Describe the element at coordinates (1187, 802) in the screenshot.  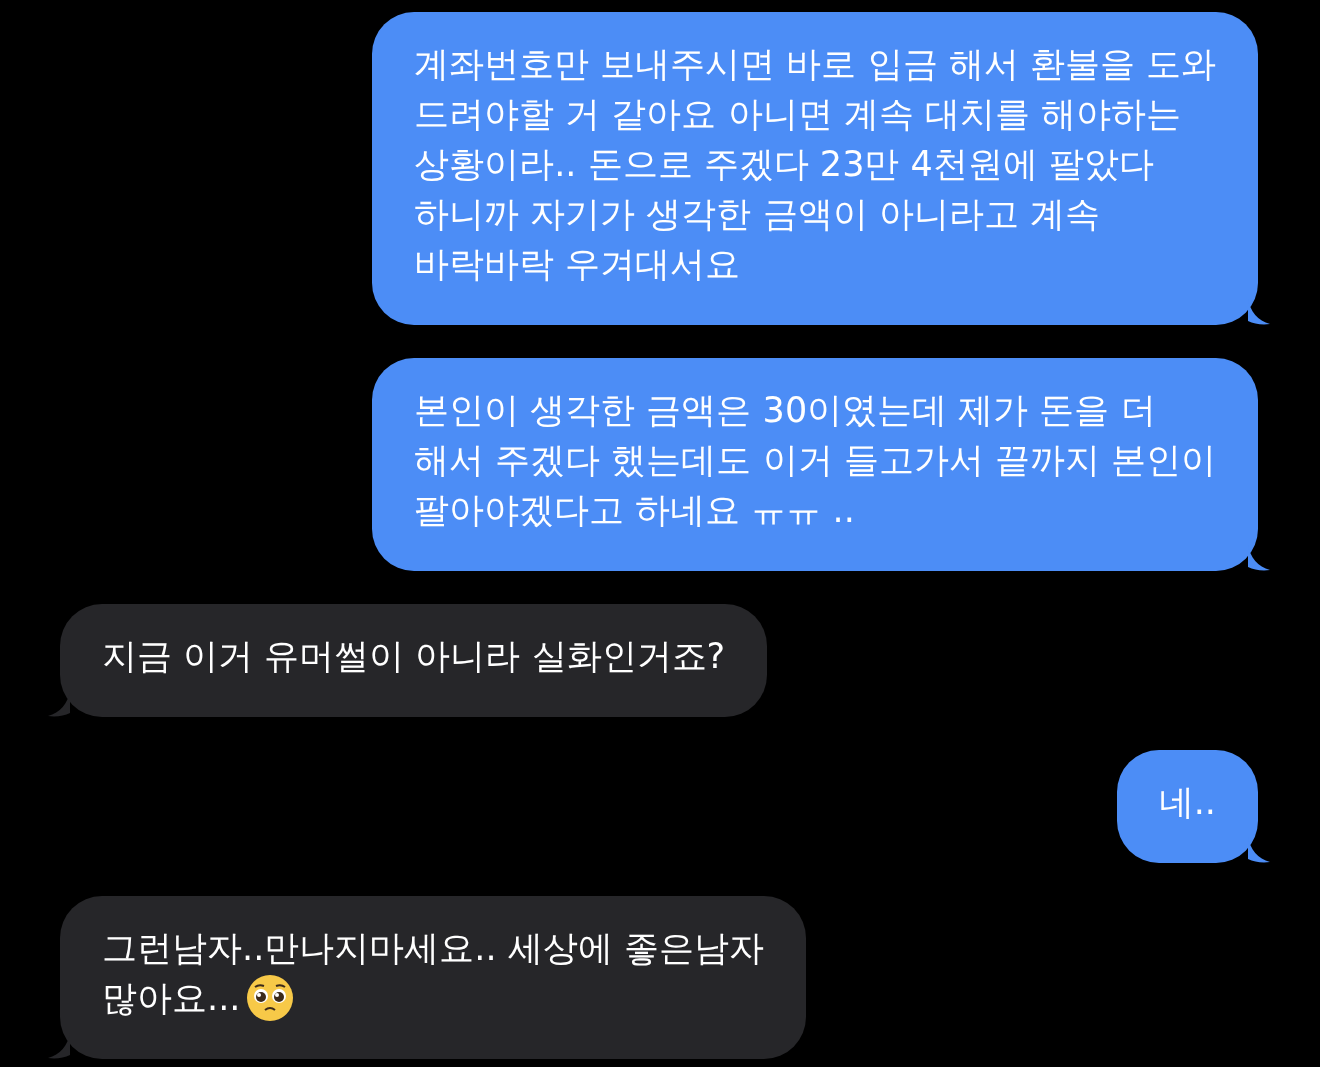
I see `message-text: 네..` at that location.